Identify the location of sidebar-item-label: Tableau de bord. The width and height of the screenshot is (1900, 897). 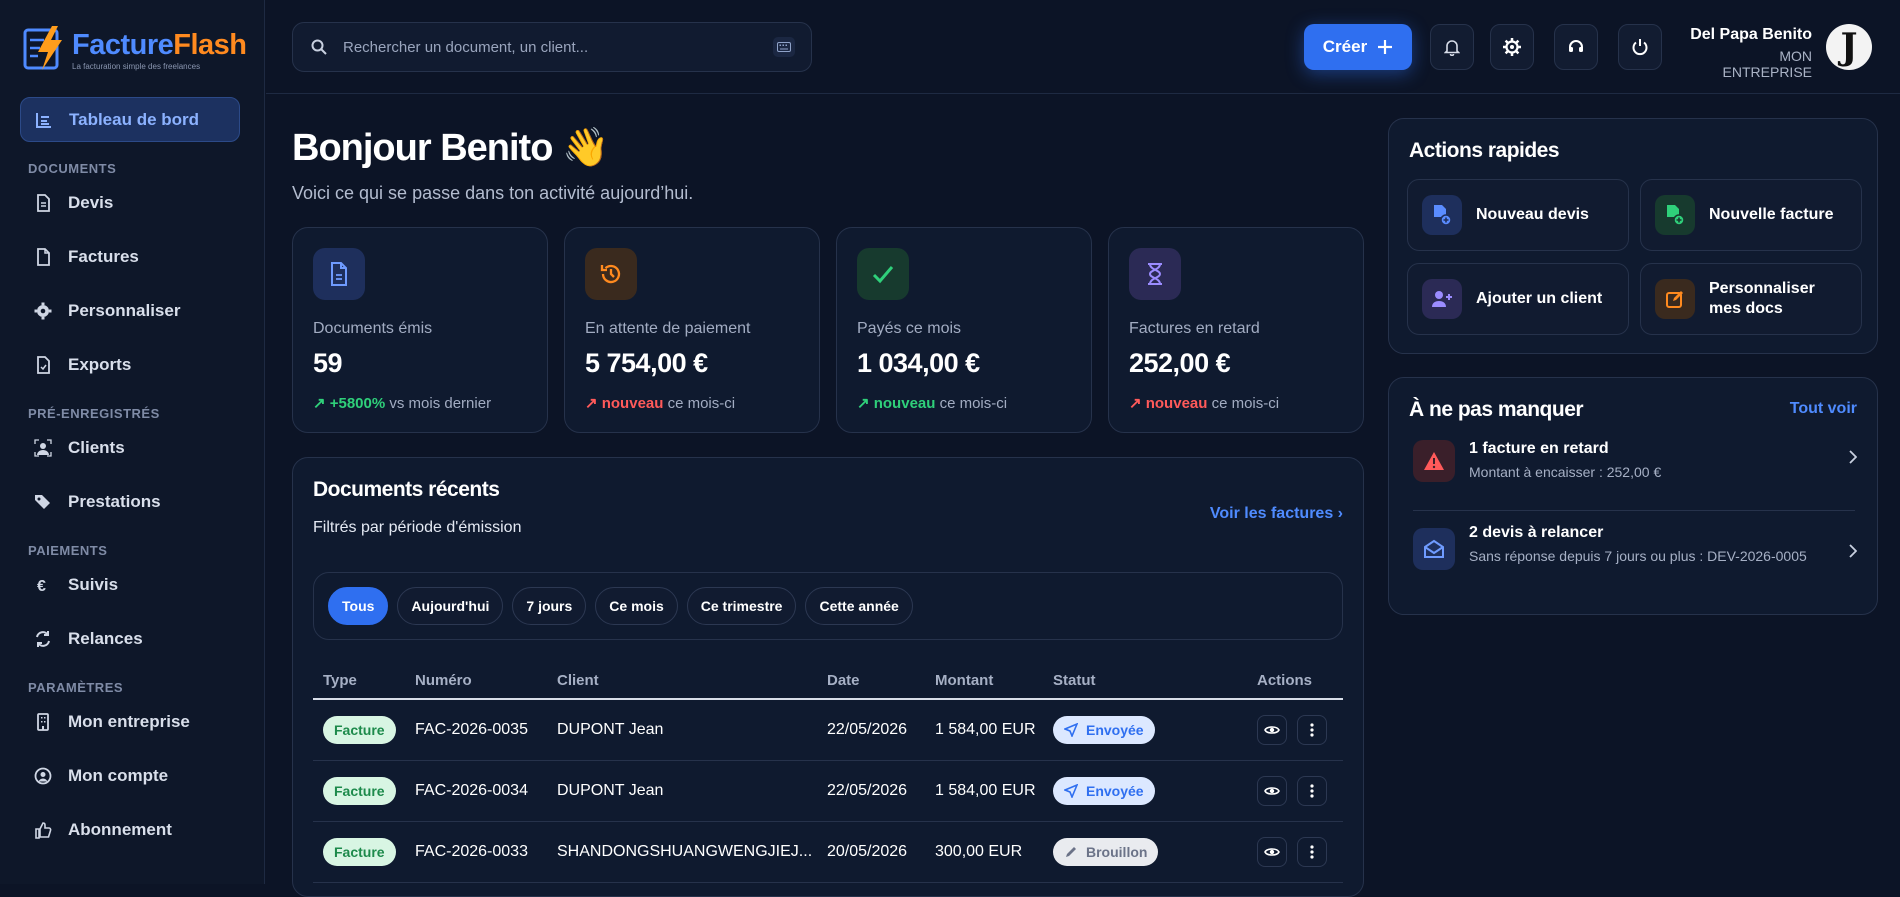
(134, 119).